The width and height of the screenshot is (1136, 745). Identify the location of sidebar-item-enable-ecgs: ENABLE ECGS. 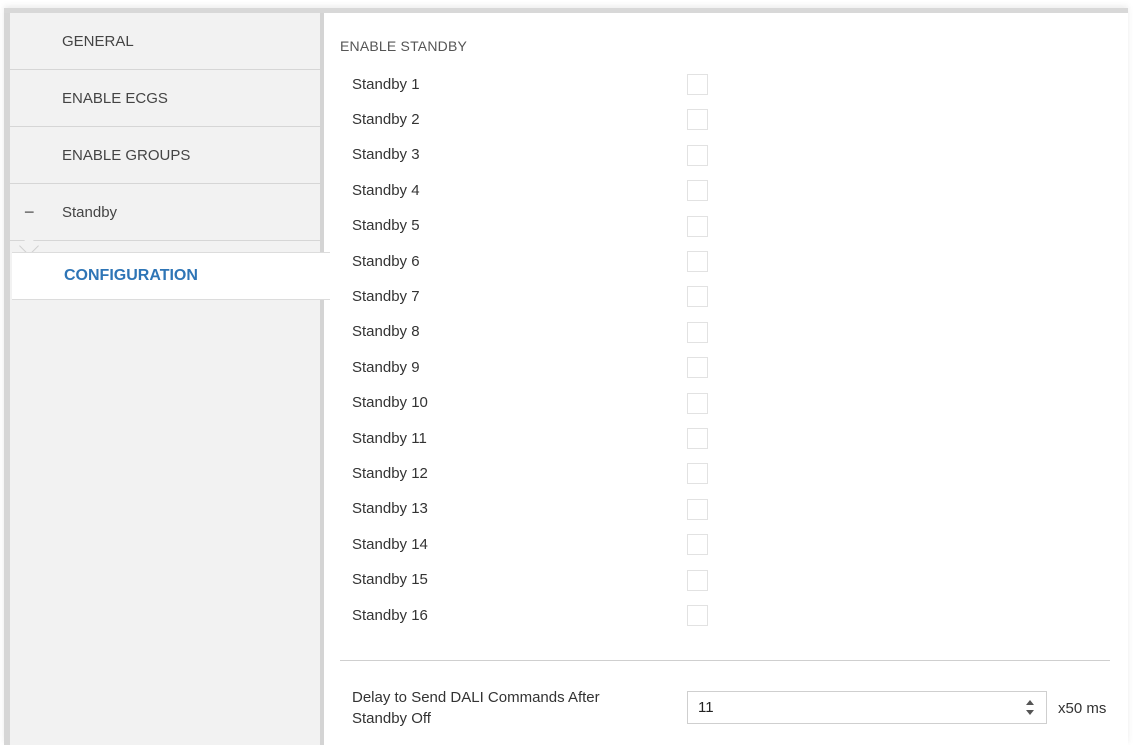
(165, 98).